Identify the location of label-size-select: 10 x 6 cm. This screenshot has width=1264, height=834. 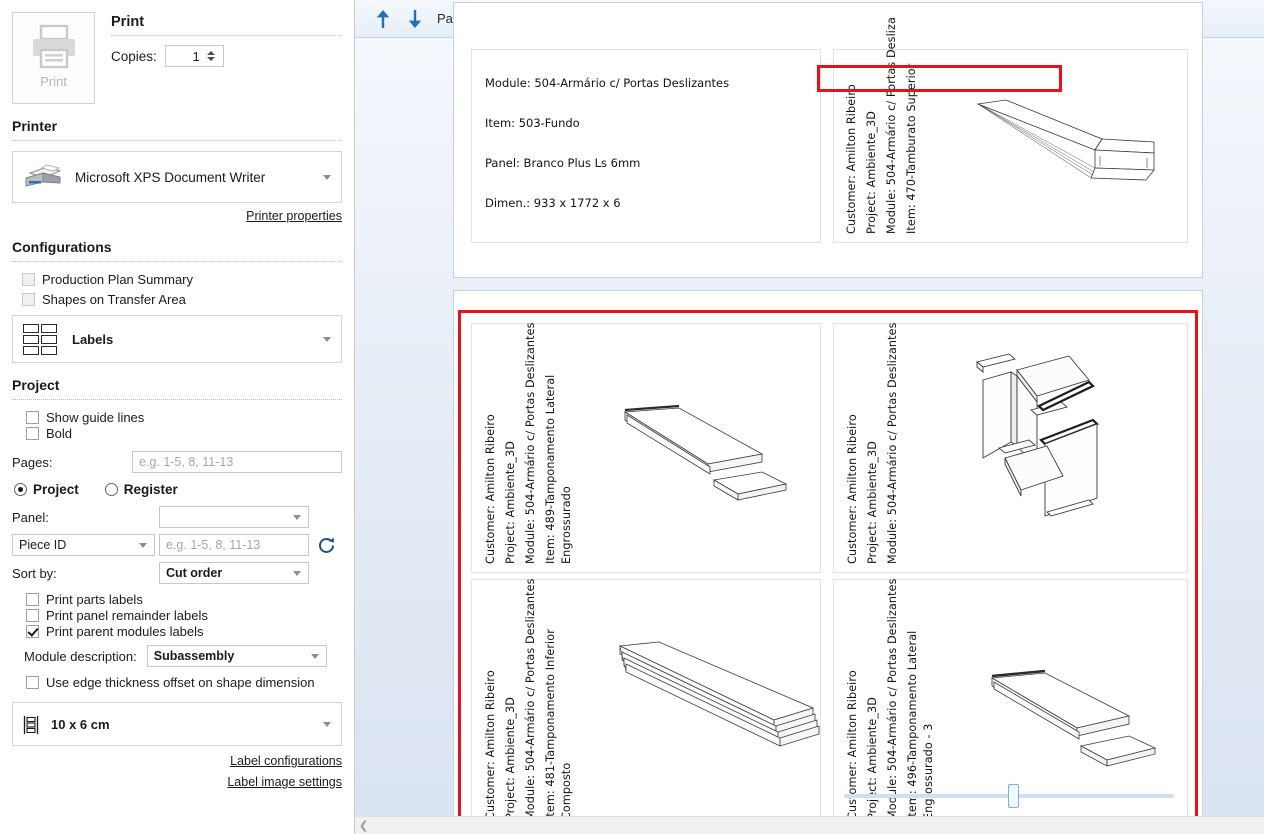
(177, 724).